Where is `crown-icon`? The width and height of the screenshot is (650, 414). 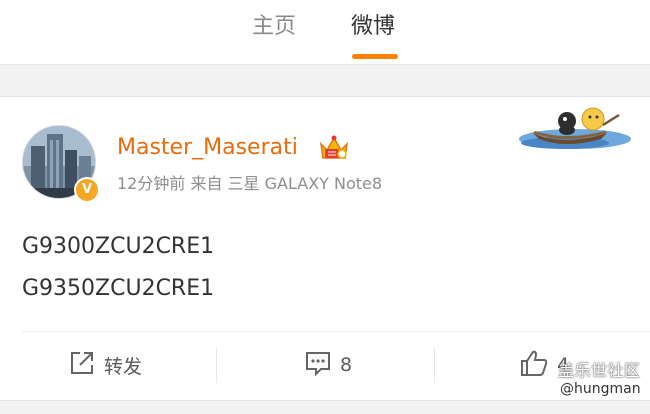
crown-icon is located at coordinates (334, 148).